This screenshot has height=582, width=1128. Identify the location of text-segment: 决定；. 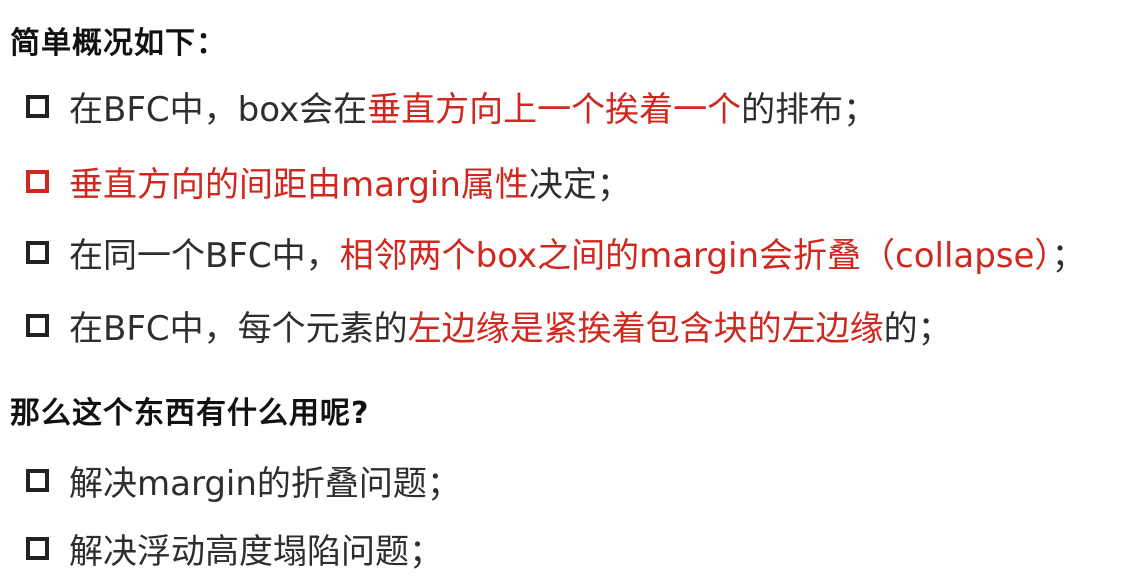
(579, 184).